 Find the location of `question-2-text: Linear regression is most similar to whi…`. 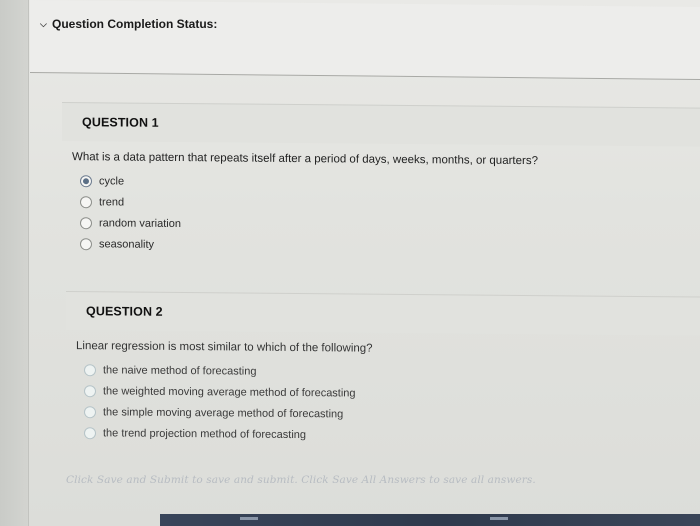

question-2-text: Linear regression is most similar to whi… is located at coordinates (224, 347).